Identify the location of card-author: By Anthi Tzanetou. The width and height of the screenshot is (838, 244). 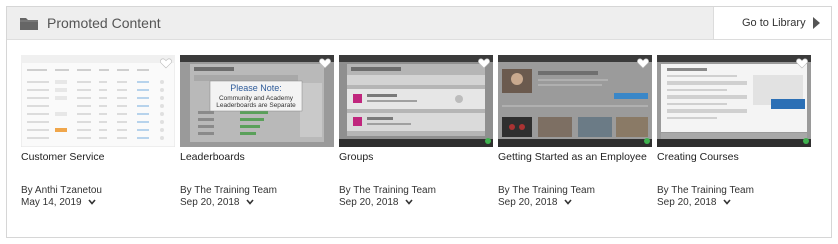
(61, 190).